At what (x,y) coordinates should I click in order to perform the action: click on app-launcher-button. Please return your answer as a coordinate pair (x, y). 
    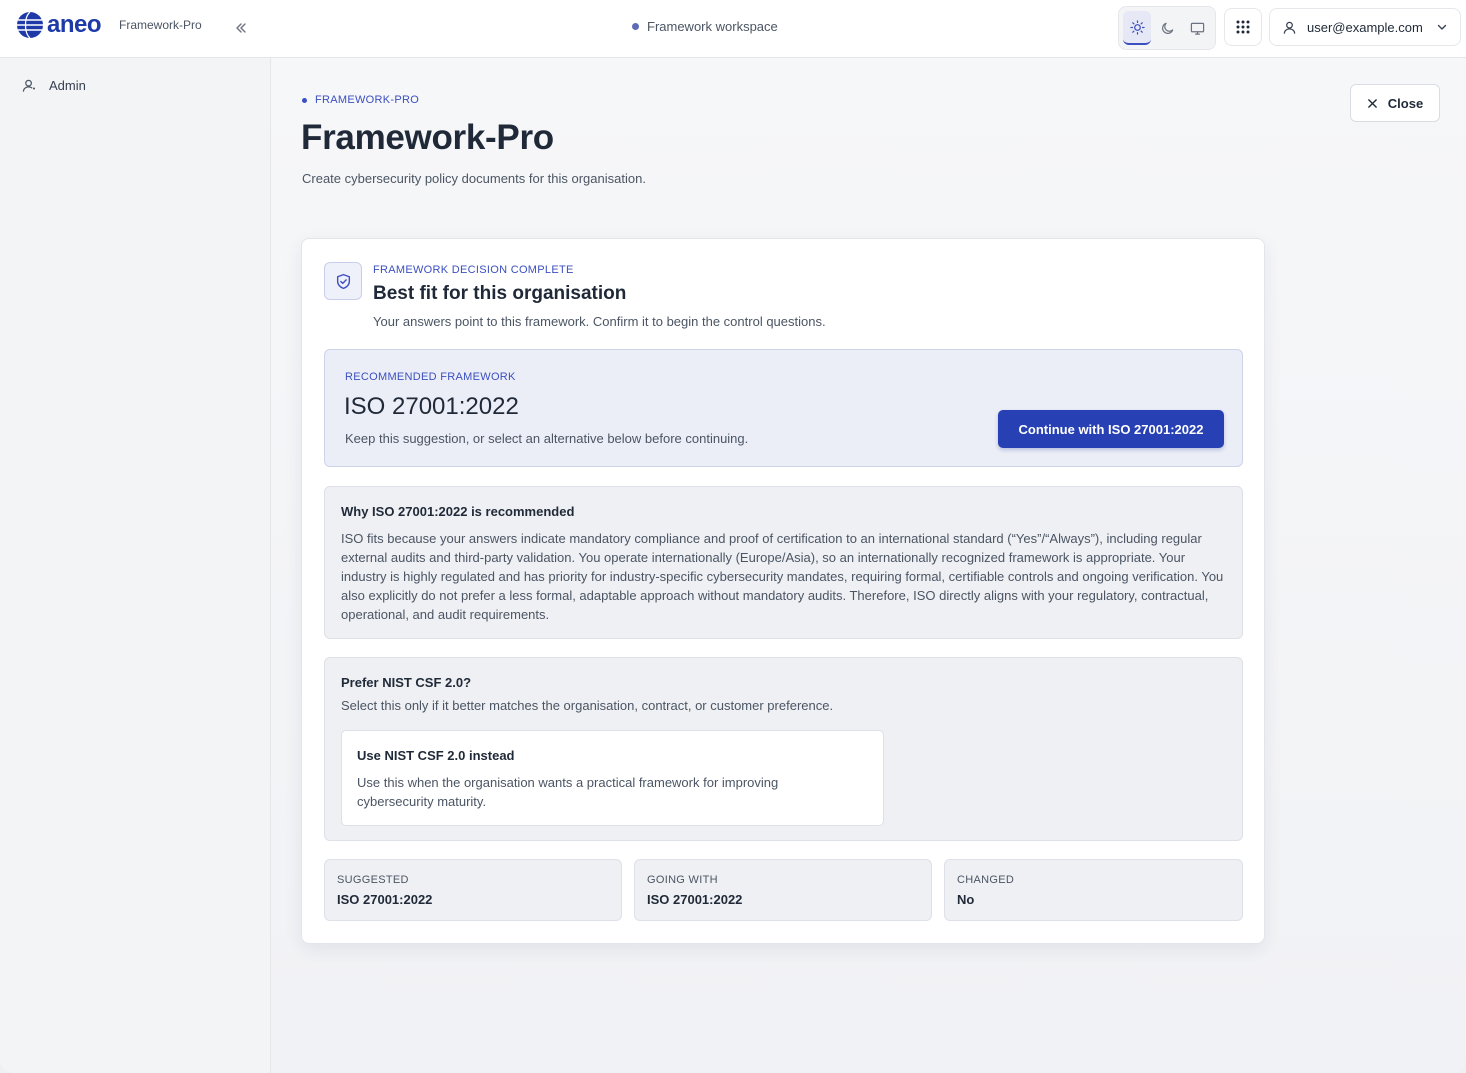
    Looking at the image, I should click on (1243, 27).